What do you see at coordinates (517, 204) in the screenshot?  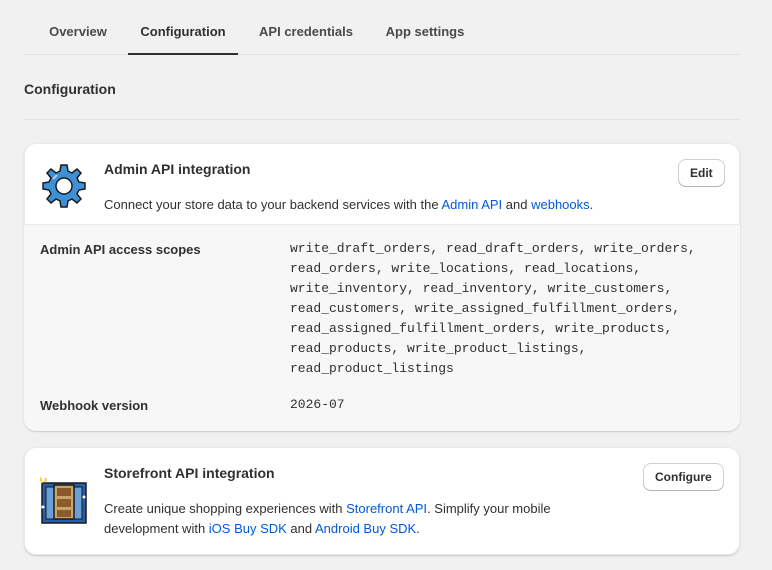 I see `admin-desc-and: and` at bounding box center [517, 204].